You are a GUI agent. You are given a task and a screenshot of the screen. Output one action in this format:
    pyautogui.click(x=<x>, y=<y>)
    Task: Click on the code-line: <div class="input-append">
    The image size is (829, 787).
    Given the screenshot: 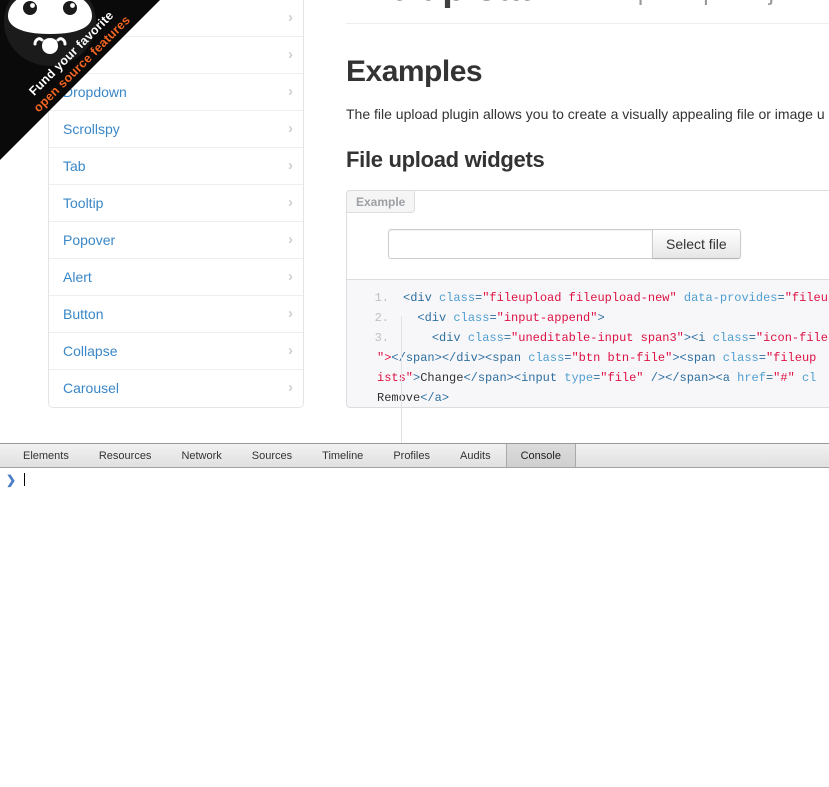 What is the action you would take?
    pyautogui.click(x=588, y=318)
    